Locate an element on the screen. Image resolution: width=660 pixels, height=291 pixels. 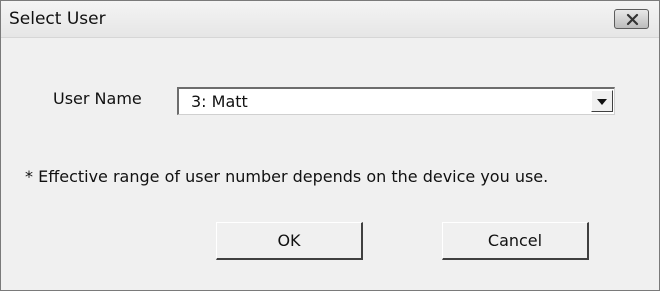
user-name-select: 3: Matt is located at coordinates (396, 101).